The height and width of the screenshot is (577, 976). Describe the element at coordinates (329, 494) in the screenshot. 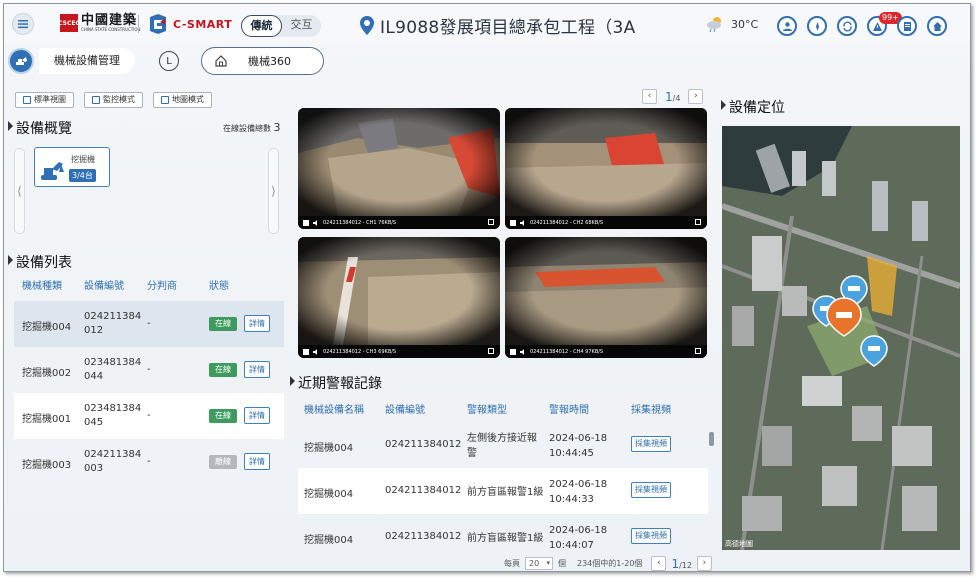

I see `alarm-equipment-name: 挖掘機004` at that location.